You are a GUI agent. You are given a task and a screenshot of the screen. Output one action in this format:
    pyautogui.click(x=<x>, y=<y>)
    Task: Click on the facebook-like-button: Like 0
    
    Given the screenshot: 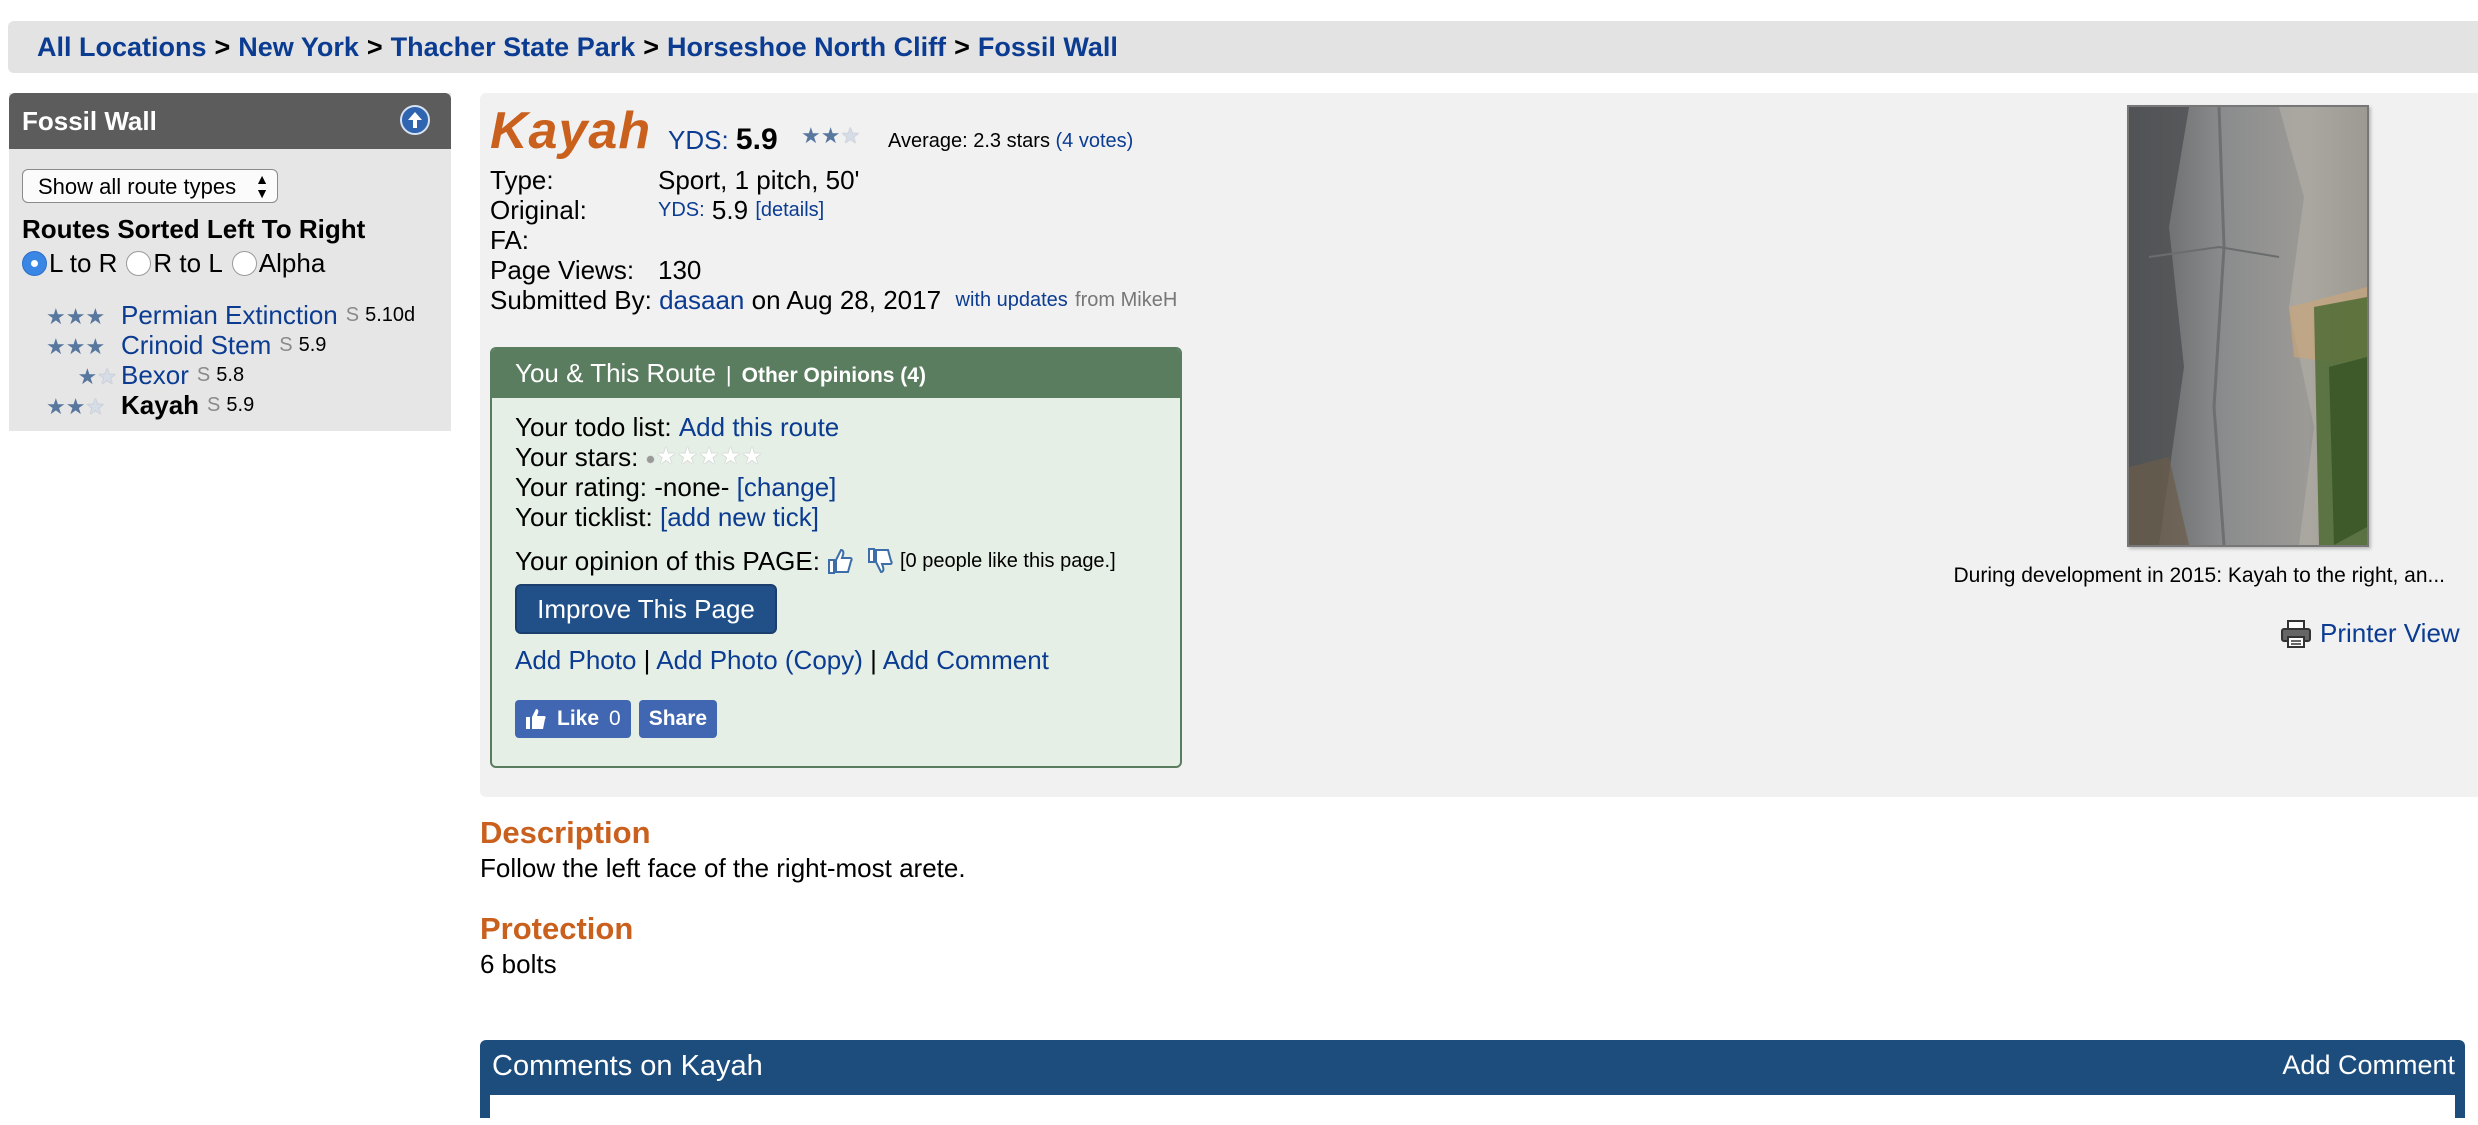 What is the action you would take?
    pyautogui.click(x=573, y=719)
    